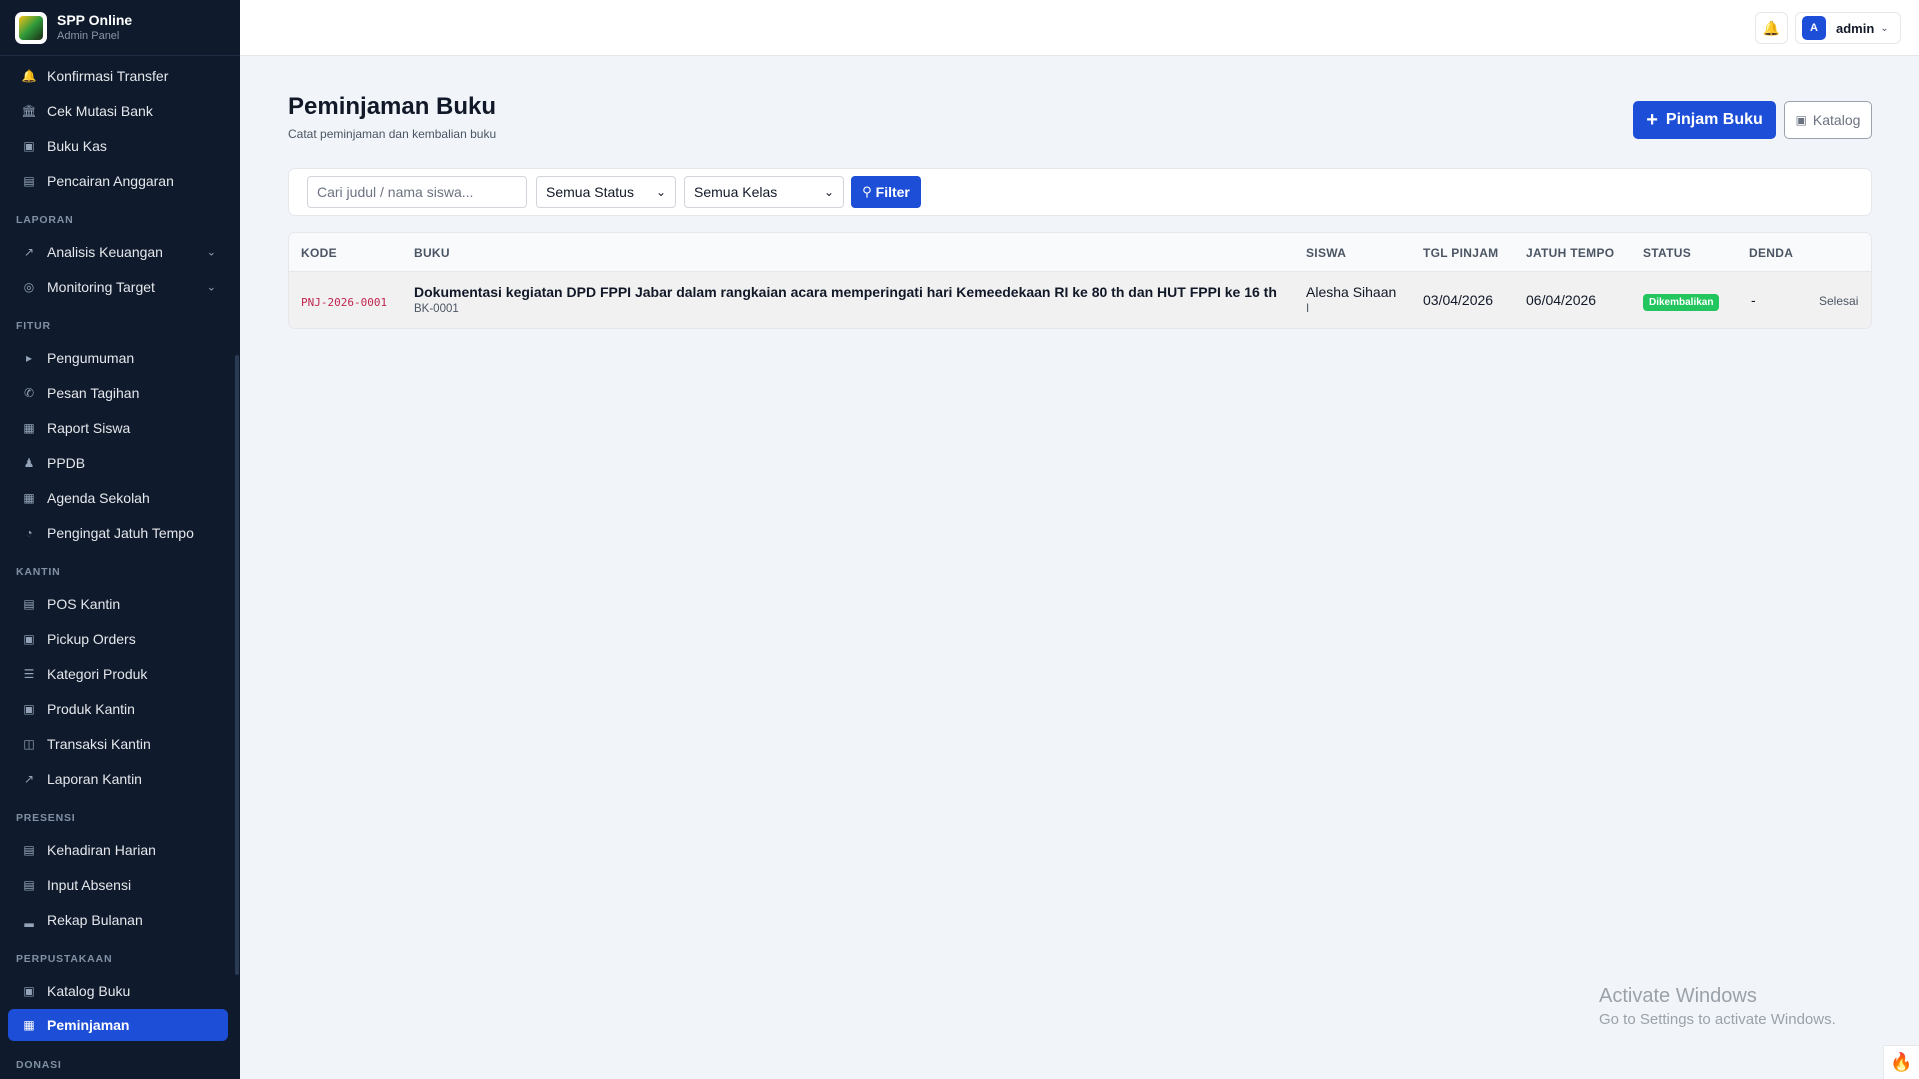  What do you see at coordinates (1561, 300) in the screenshot?
I see `due-date: 06/04/2026` at bounding box center [1561, 300].